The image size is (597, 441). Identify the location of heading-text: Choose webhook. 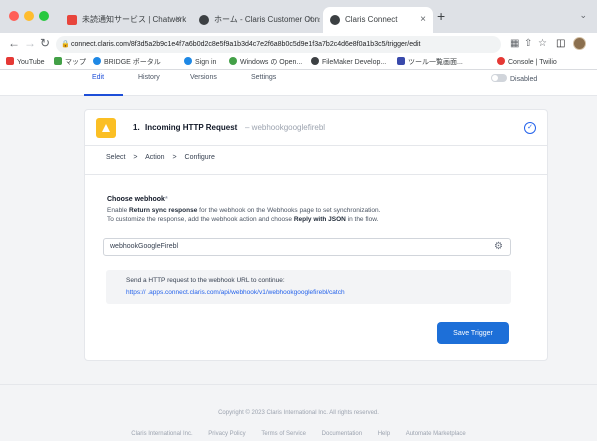
(136, 199).